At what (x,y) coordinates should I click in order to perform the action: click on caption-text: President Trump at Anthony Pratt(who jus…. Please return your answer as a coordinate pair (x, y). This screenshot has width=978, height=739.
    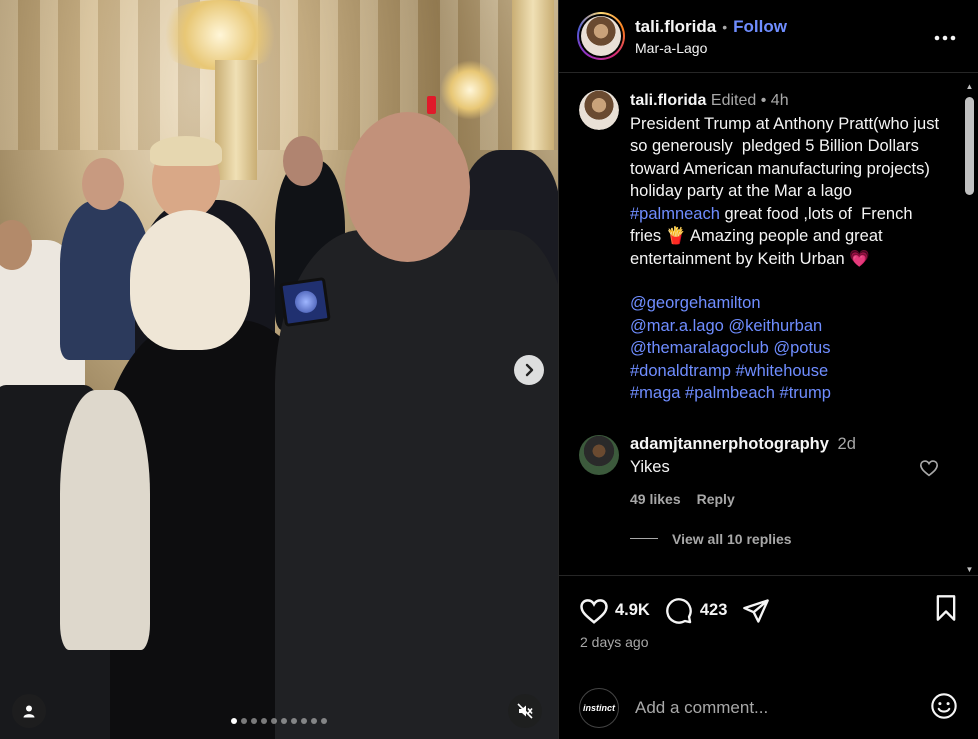
    Looking at the image, I should click on (787, 191).